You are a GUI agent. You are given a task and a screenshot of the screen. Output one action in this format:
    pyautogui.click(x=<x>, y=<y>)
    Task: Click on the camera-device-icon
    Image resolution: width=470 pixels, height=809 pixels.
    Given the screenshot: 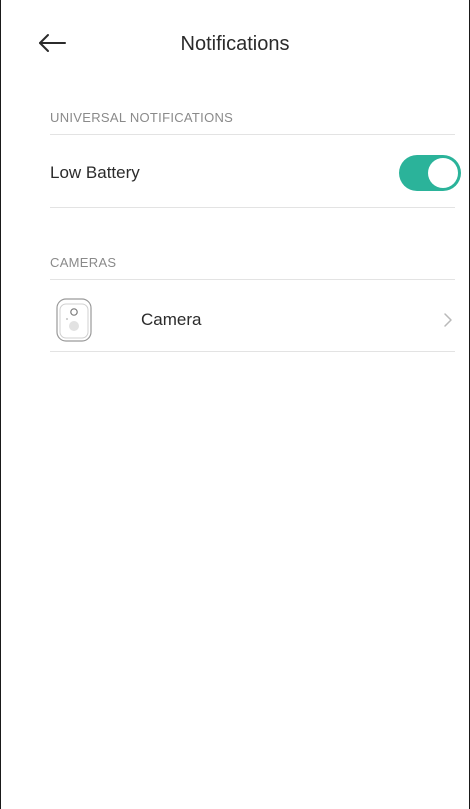 What is the action you would take?
    pyautogui.click(x=74, y=320)
    